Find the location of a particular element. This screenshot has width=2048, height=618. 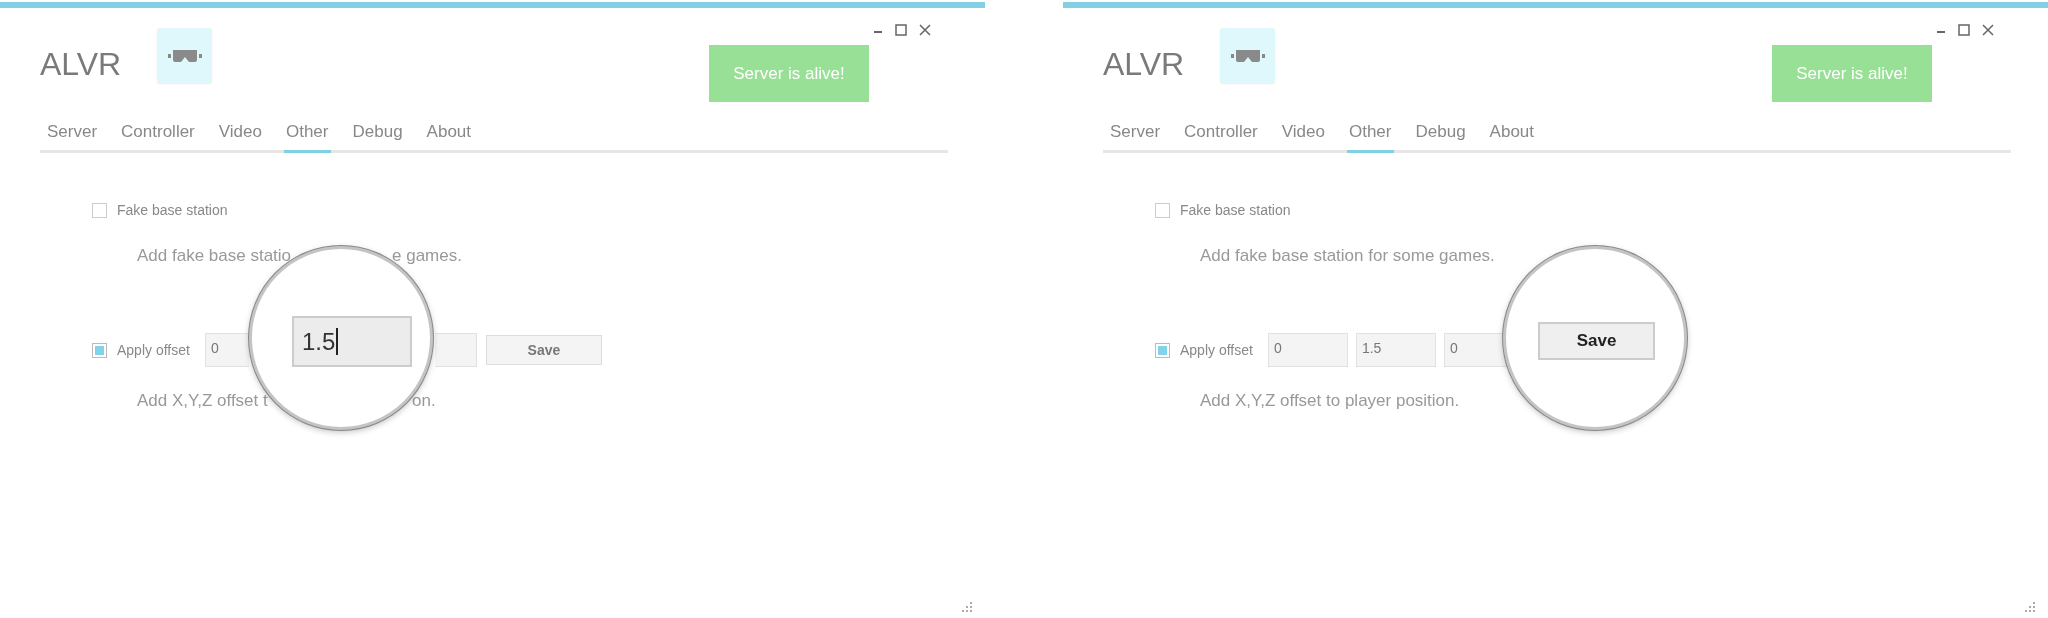

description-text: Add fake base statio is located at coordinates (214, 256).